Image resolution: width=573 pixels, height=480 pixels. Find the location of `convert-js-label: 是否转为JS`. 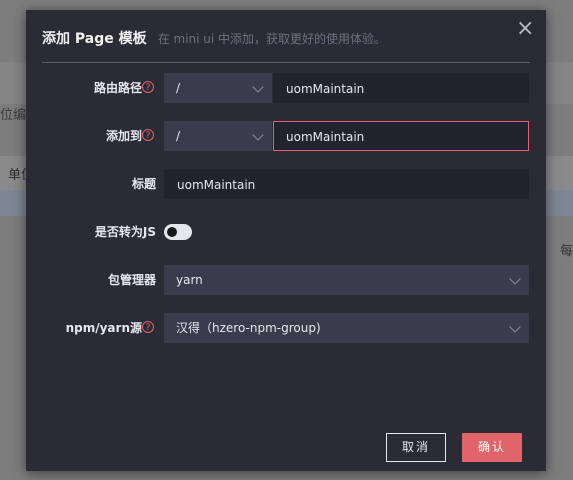

convert-js-label: 是否转为JS is located at coordinates (125, 232).